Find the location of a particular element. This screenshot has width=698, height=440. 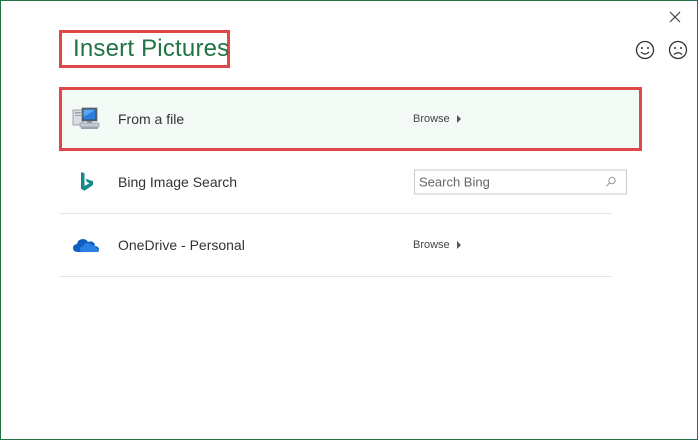

onedrive-browse-label: Browse is located at coordinates (431, 245).